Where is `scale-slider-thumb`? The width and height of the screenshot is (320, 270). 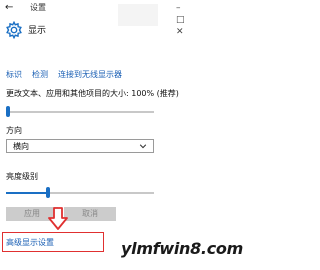 scale-slider-thumb is located at coordinates (8, 111).